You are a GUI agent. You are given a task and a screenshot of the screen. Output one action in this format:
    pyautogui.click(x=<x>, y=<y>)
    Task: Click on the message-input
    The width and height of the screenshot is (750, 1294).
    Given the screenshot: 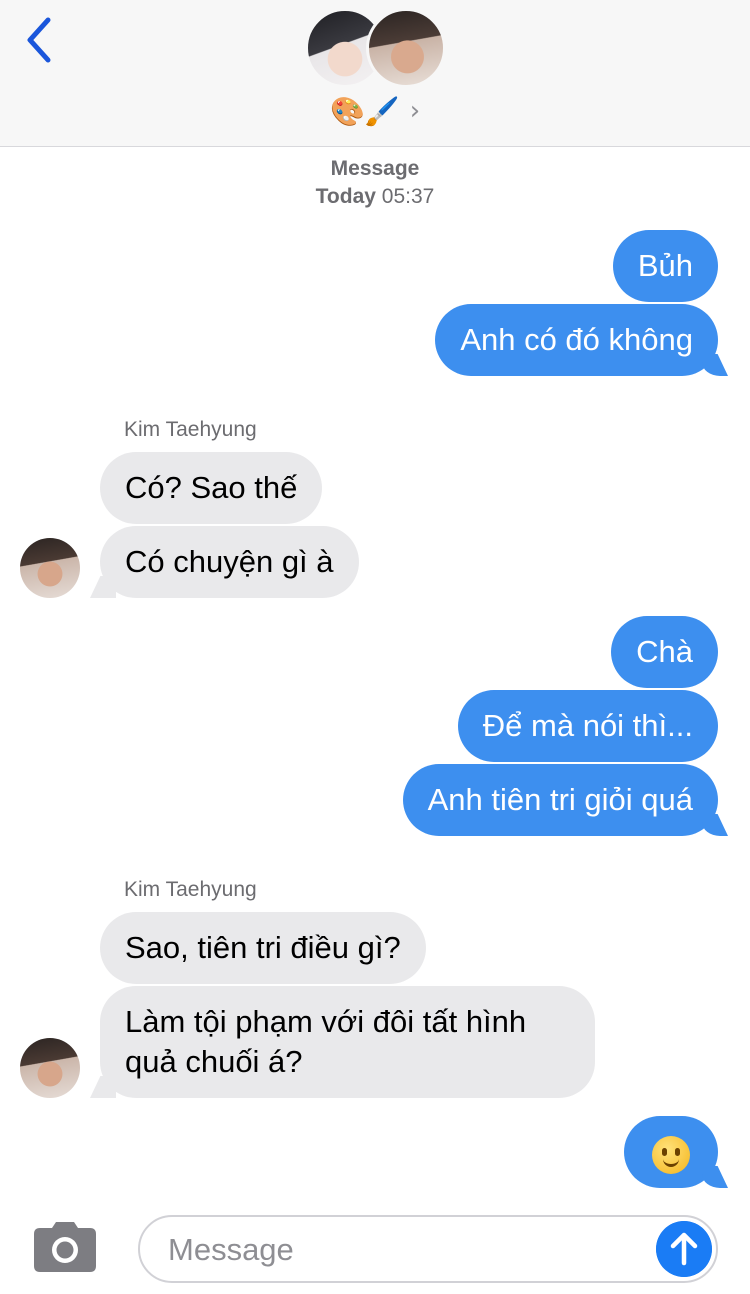 What is the action you would take?
    pyautogui.click(x=408, y=1250)
    